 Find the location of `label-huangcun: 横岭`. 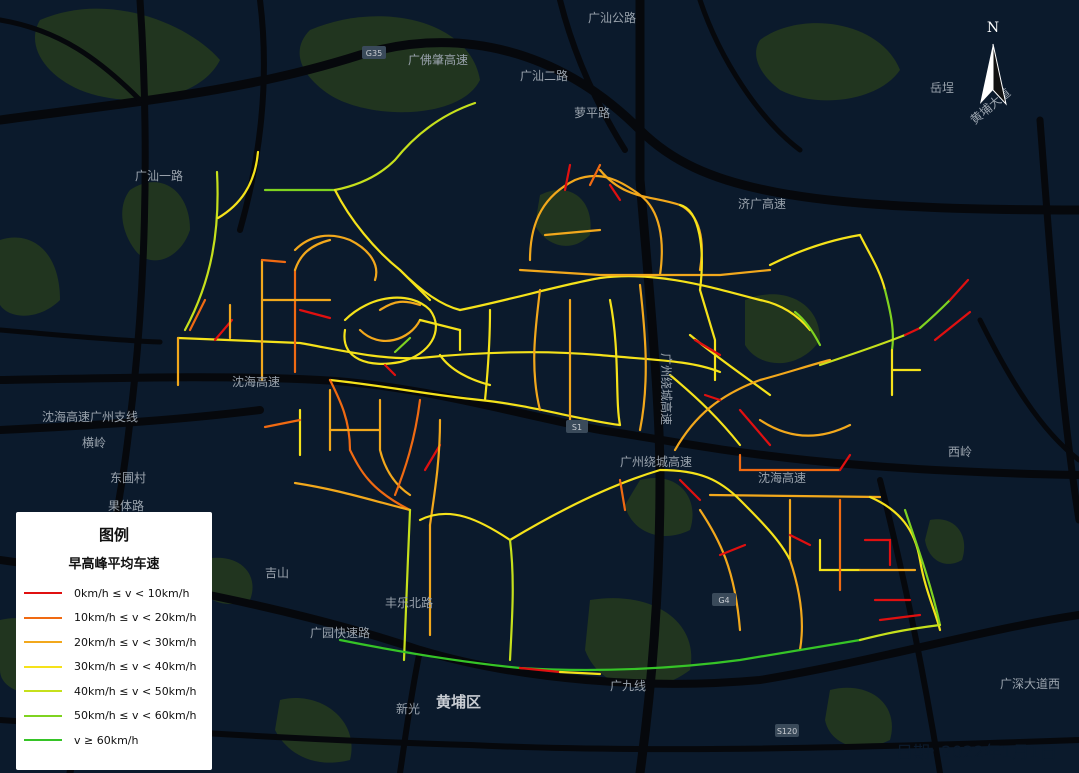

label-huangcun: 横岭 is located at coordinates (94, 443).